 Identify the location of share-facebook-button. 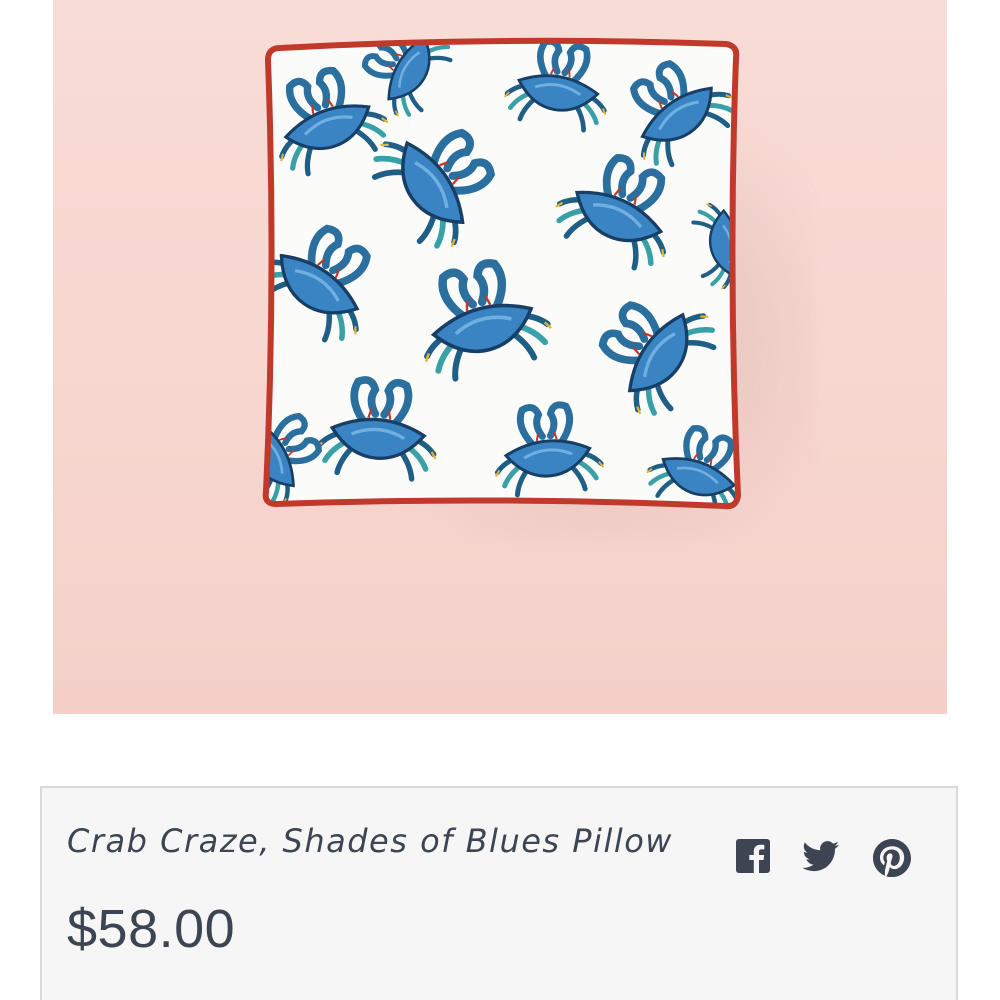
(753, 856).